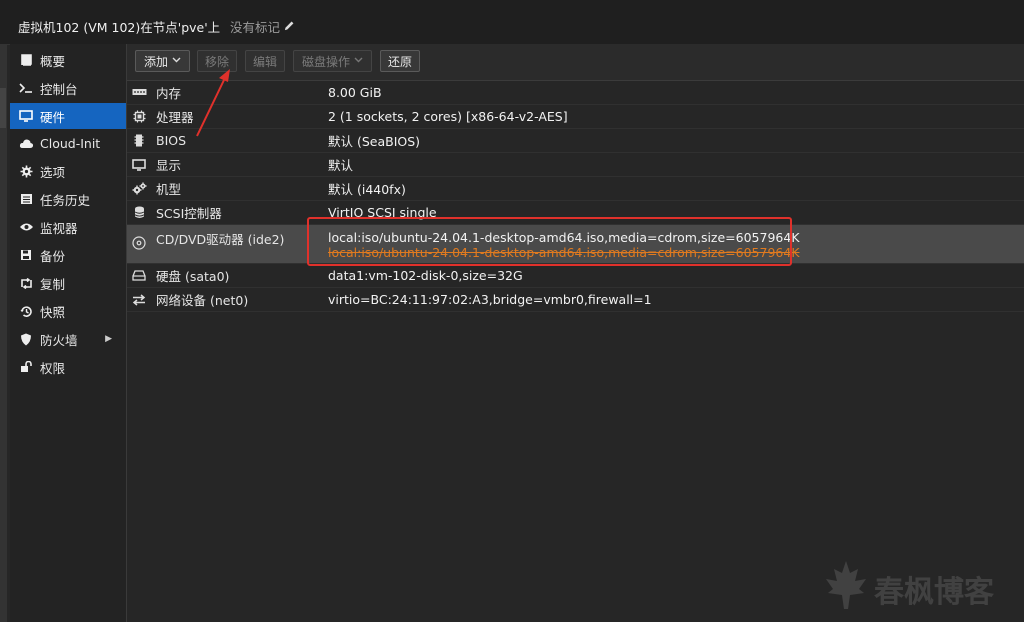 The height and width of the screenshot is (622, 1024). I want to click on sidebar-item-label: 控制台, so click(59, 89).